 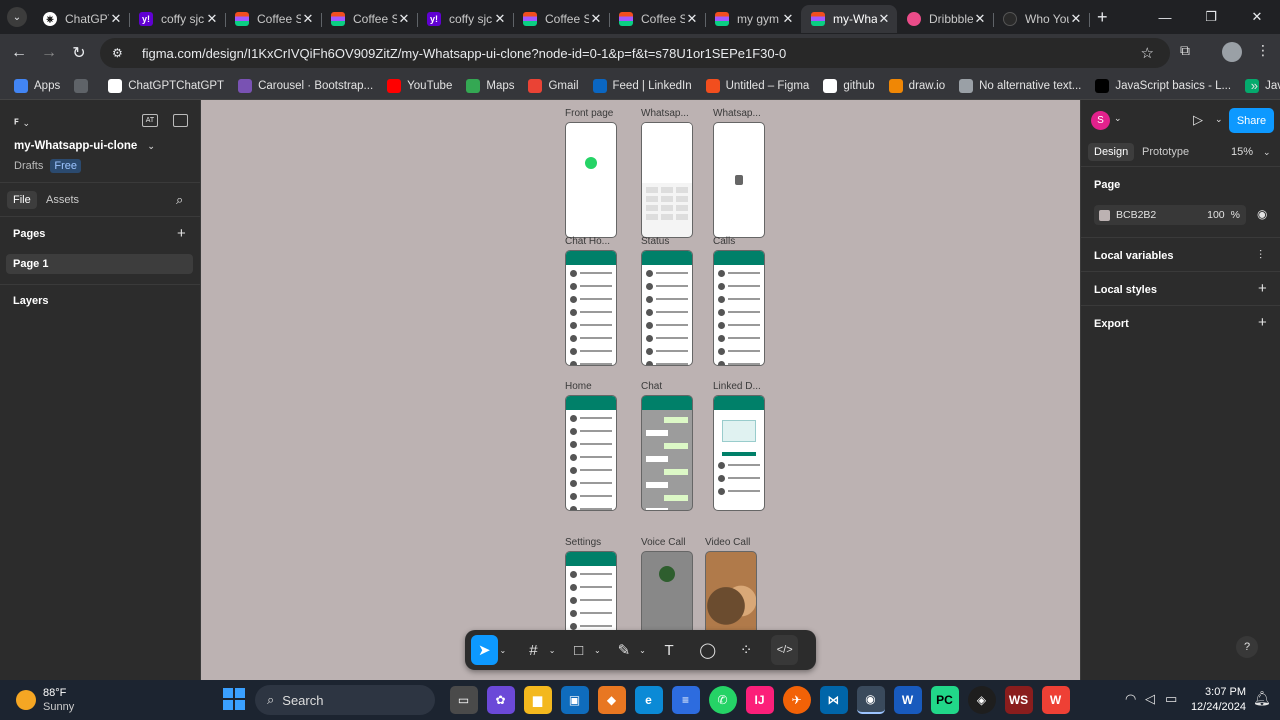 I want to click on local-styles-label: Local styles, so click(x=1125, y=290).